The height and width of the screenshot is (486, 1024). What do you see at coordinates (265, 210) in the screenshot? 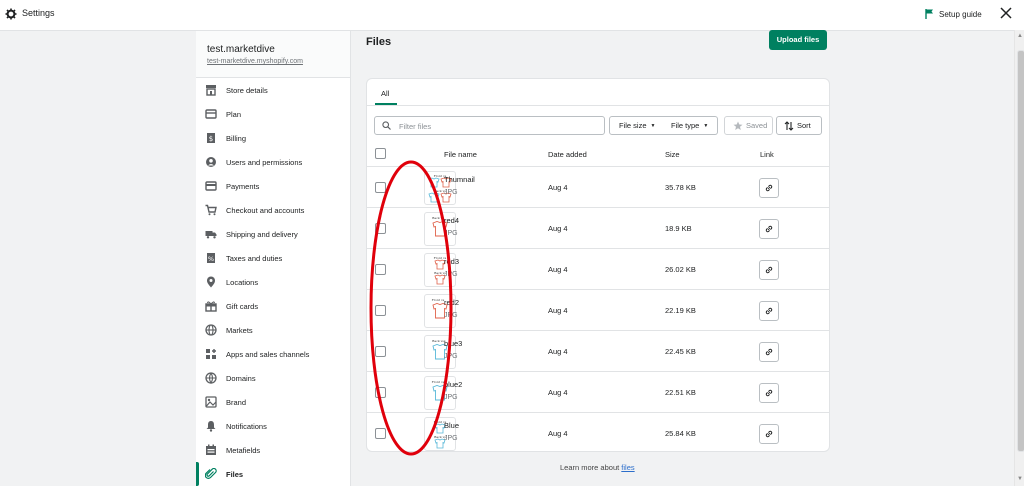
I see `sidebar-item-label: Checkout and accounts` at bounding box center [265, 210].